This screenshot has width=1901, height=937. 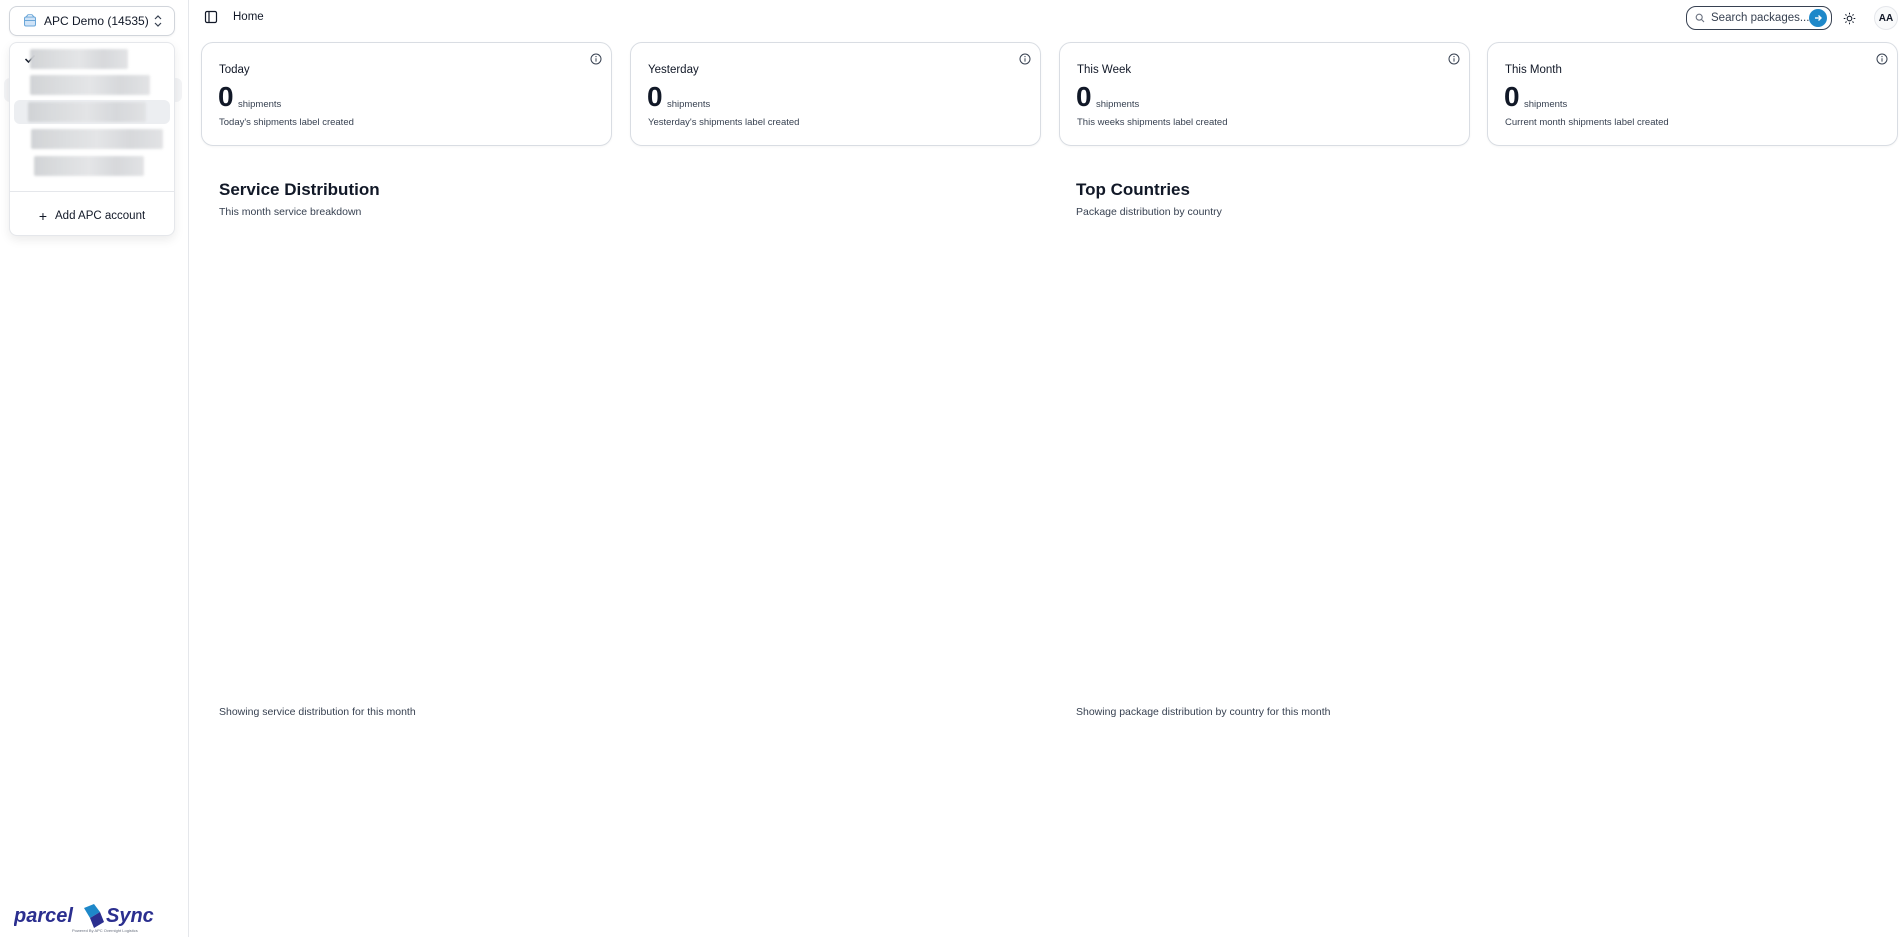 What do you see at coordinates (1587, 122) in the screenshot?
I see `stat-card-description: Current month shipments label created` at bounding box center [1587, 122].